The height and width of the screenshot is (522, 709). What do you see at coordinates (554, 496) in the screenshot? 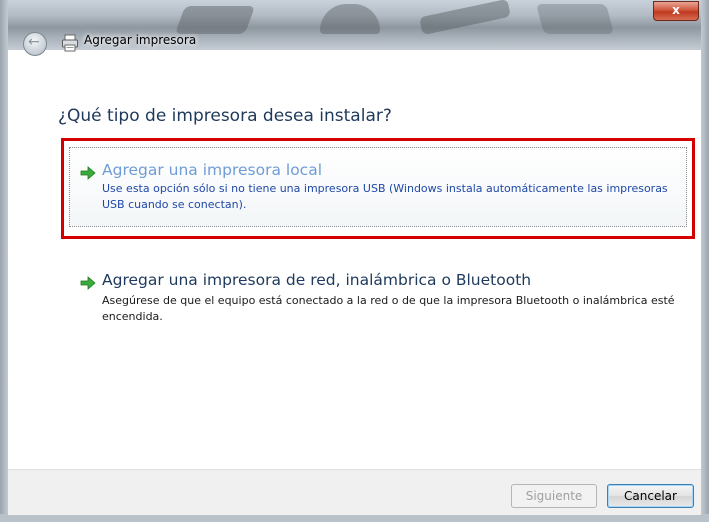
I see `next-button: Siguiente` at bounding box center [554, 496].